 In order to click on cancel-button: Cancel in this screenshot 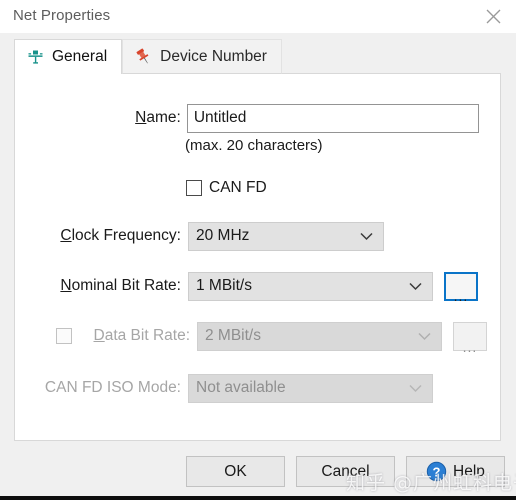, I will do `click(345, 471)`.